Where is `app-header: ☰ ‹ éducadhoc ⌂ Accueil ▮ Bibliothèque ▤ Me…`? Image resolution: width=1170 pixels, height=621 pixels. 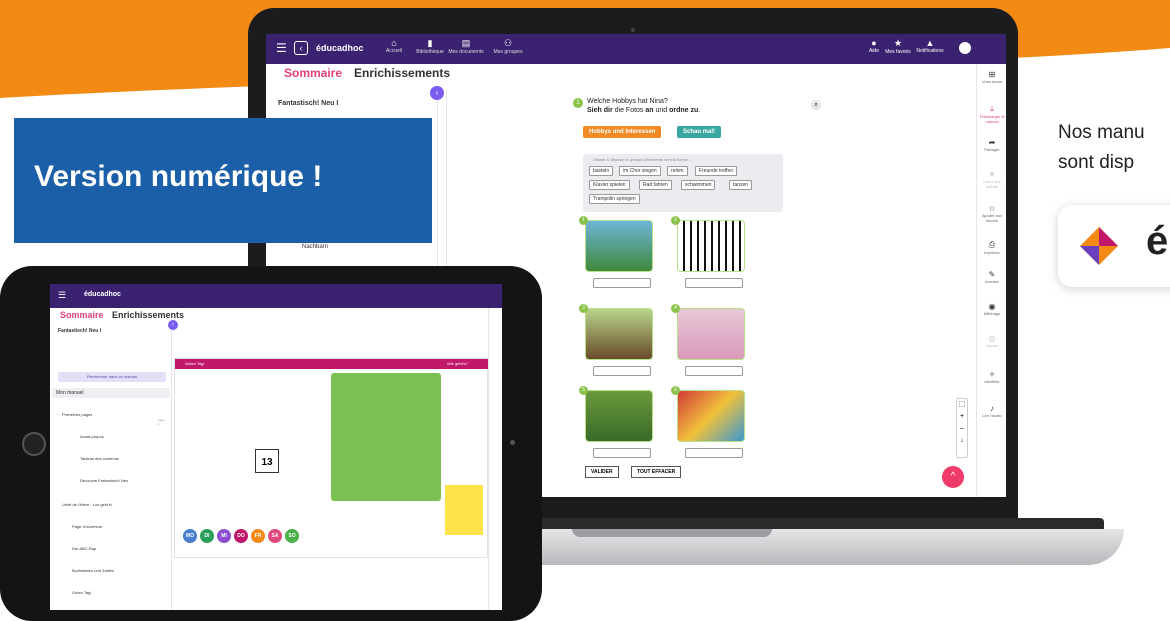
app-header: ☰ ‹ éducadhoc ⌂ Accueil ▮ Bibliothèque ▤ Me… is located at coordinates (636, 49).